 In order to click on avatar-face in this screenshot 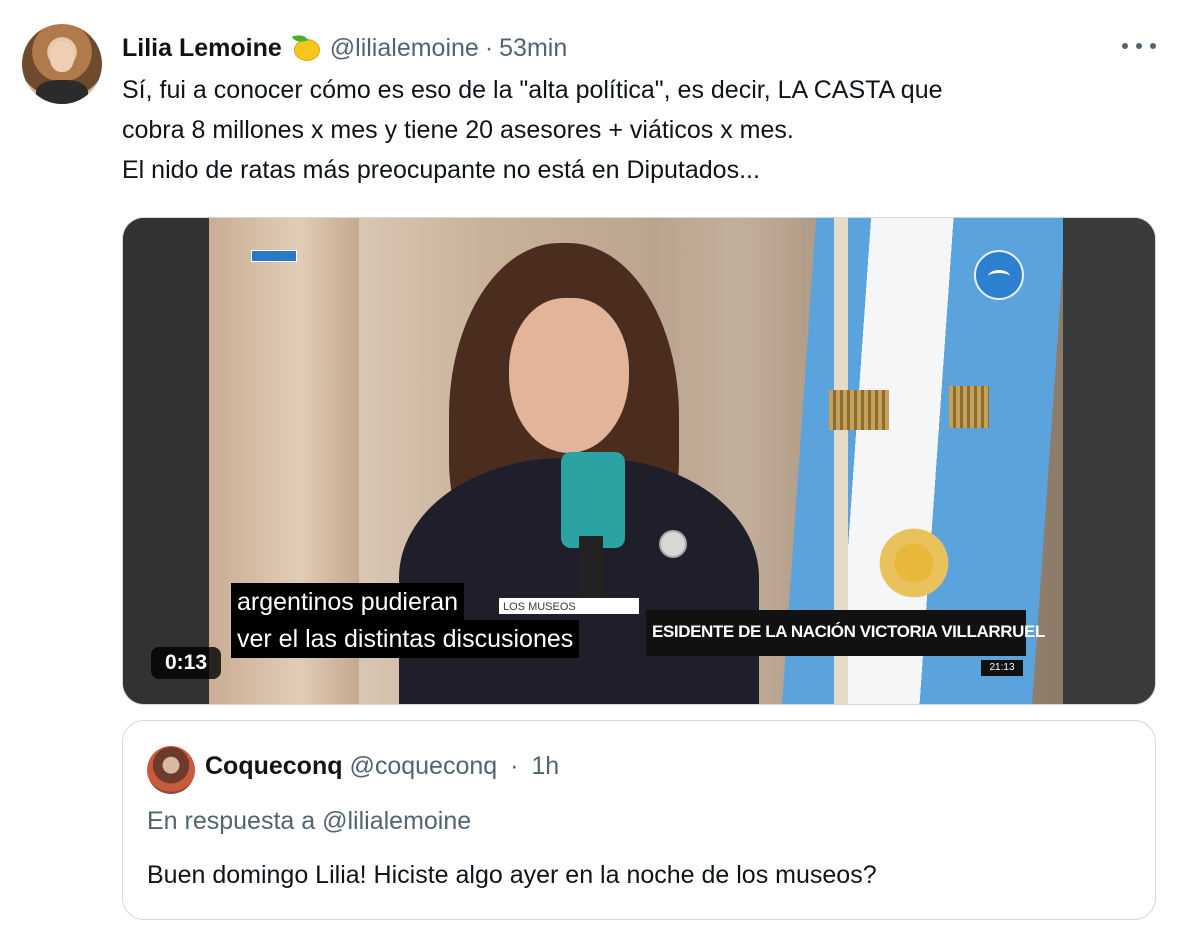, I will do `click(62, 57)`.